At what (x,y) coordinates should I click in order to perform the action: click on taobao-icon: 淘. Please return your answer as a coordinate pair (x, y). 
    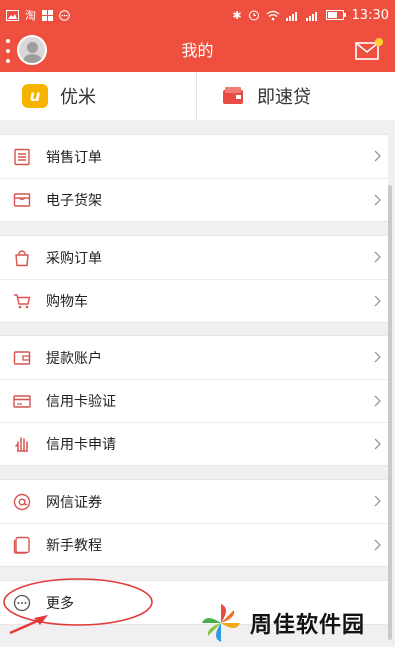
    Looking at the image, I should click on (30, 15).